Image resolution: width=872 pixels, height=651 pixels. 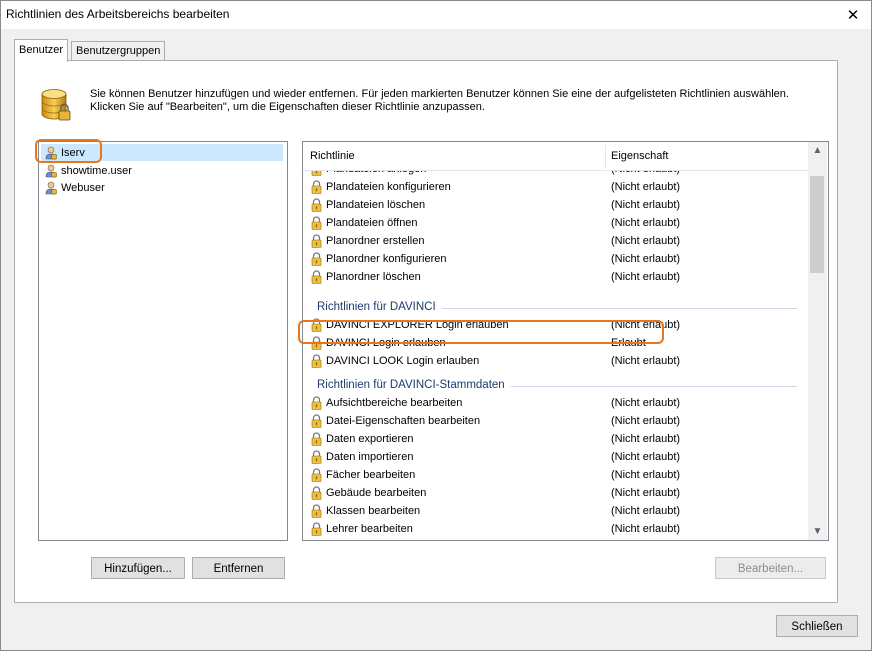 What do you see at coordinates (56, 105) in the screenshot?
I see `database-lock-icon` at bounding box center [56, 105].